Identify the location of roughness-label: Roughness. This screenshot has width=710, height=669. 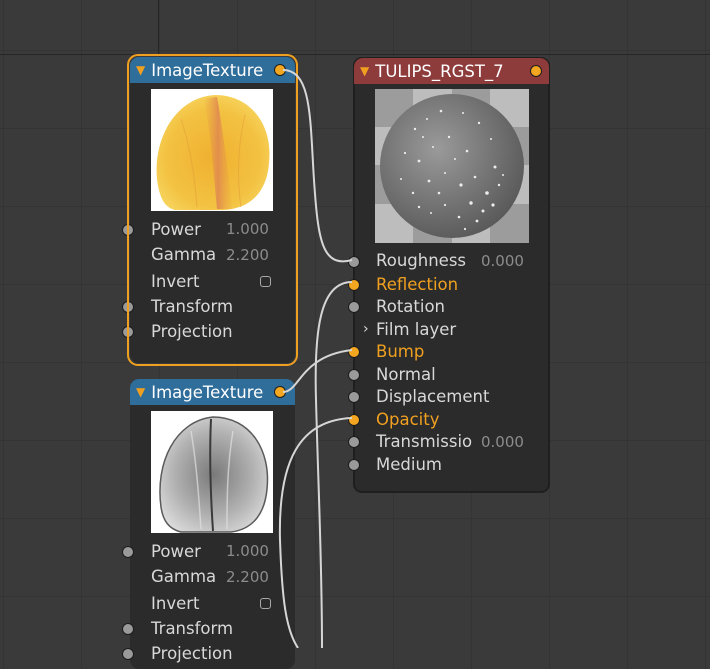
(421, 260).